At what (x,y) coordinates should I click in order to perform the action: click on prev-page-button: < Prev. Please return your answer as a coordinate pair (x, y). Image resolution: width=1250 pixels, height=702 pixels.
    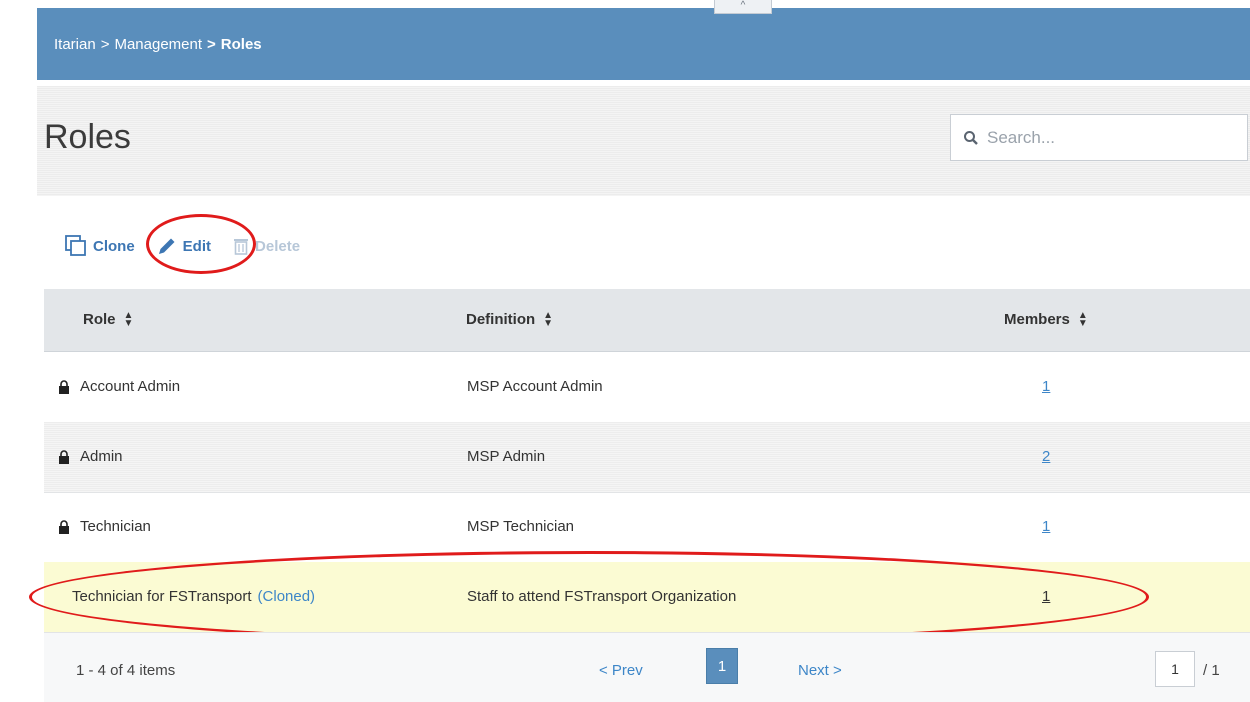
    Looking at the image, I should click on (621, 670).